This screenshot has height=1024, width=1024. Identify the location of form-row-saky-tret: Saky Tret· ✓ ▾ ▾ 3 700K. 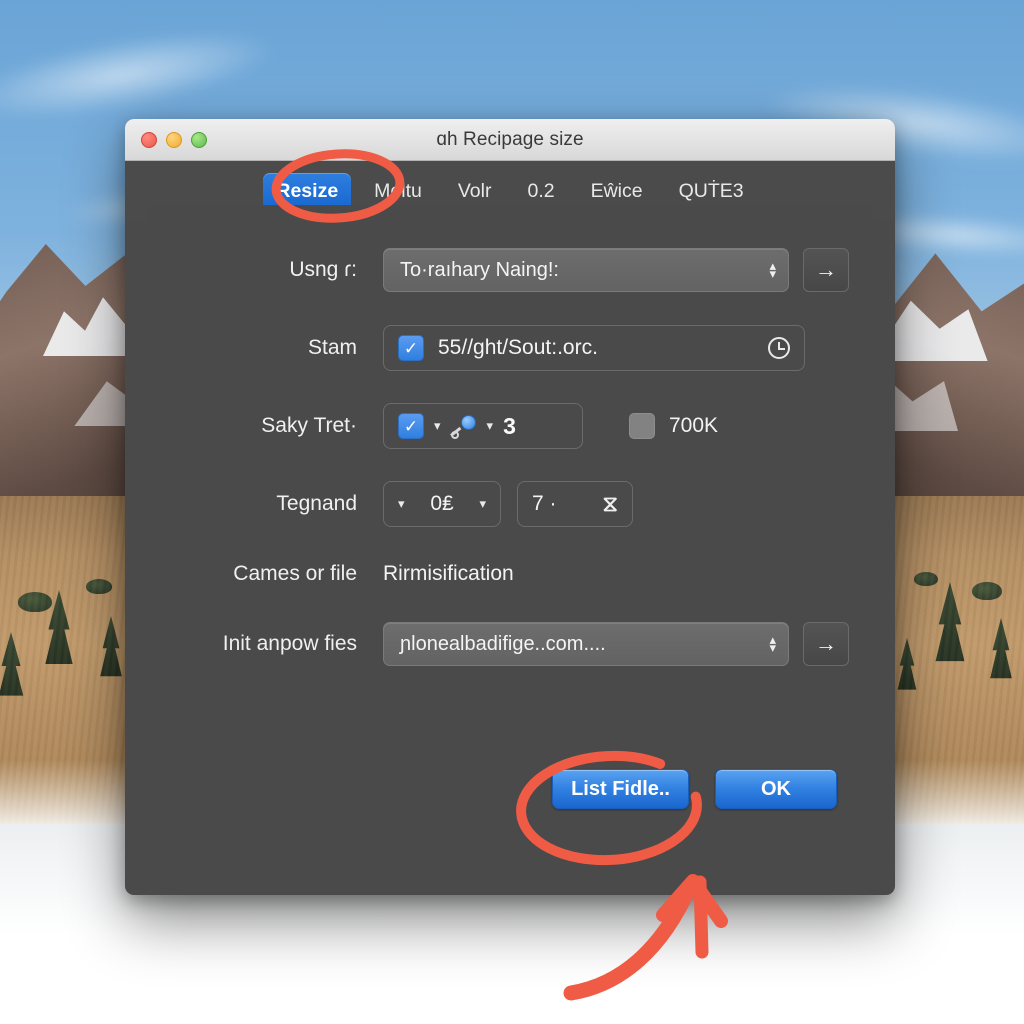
(510, 426).